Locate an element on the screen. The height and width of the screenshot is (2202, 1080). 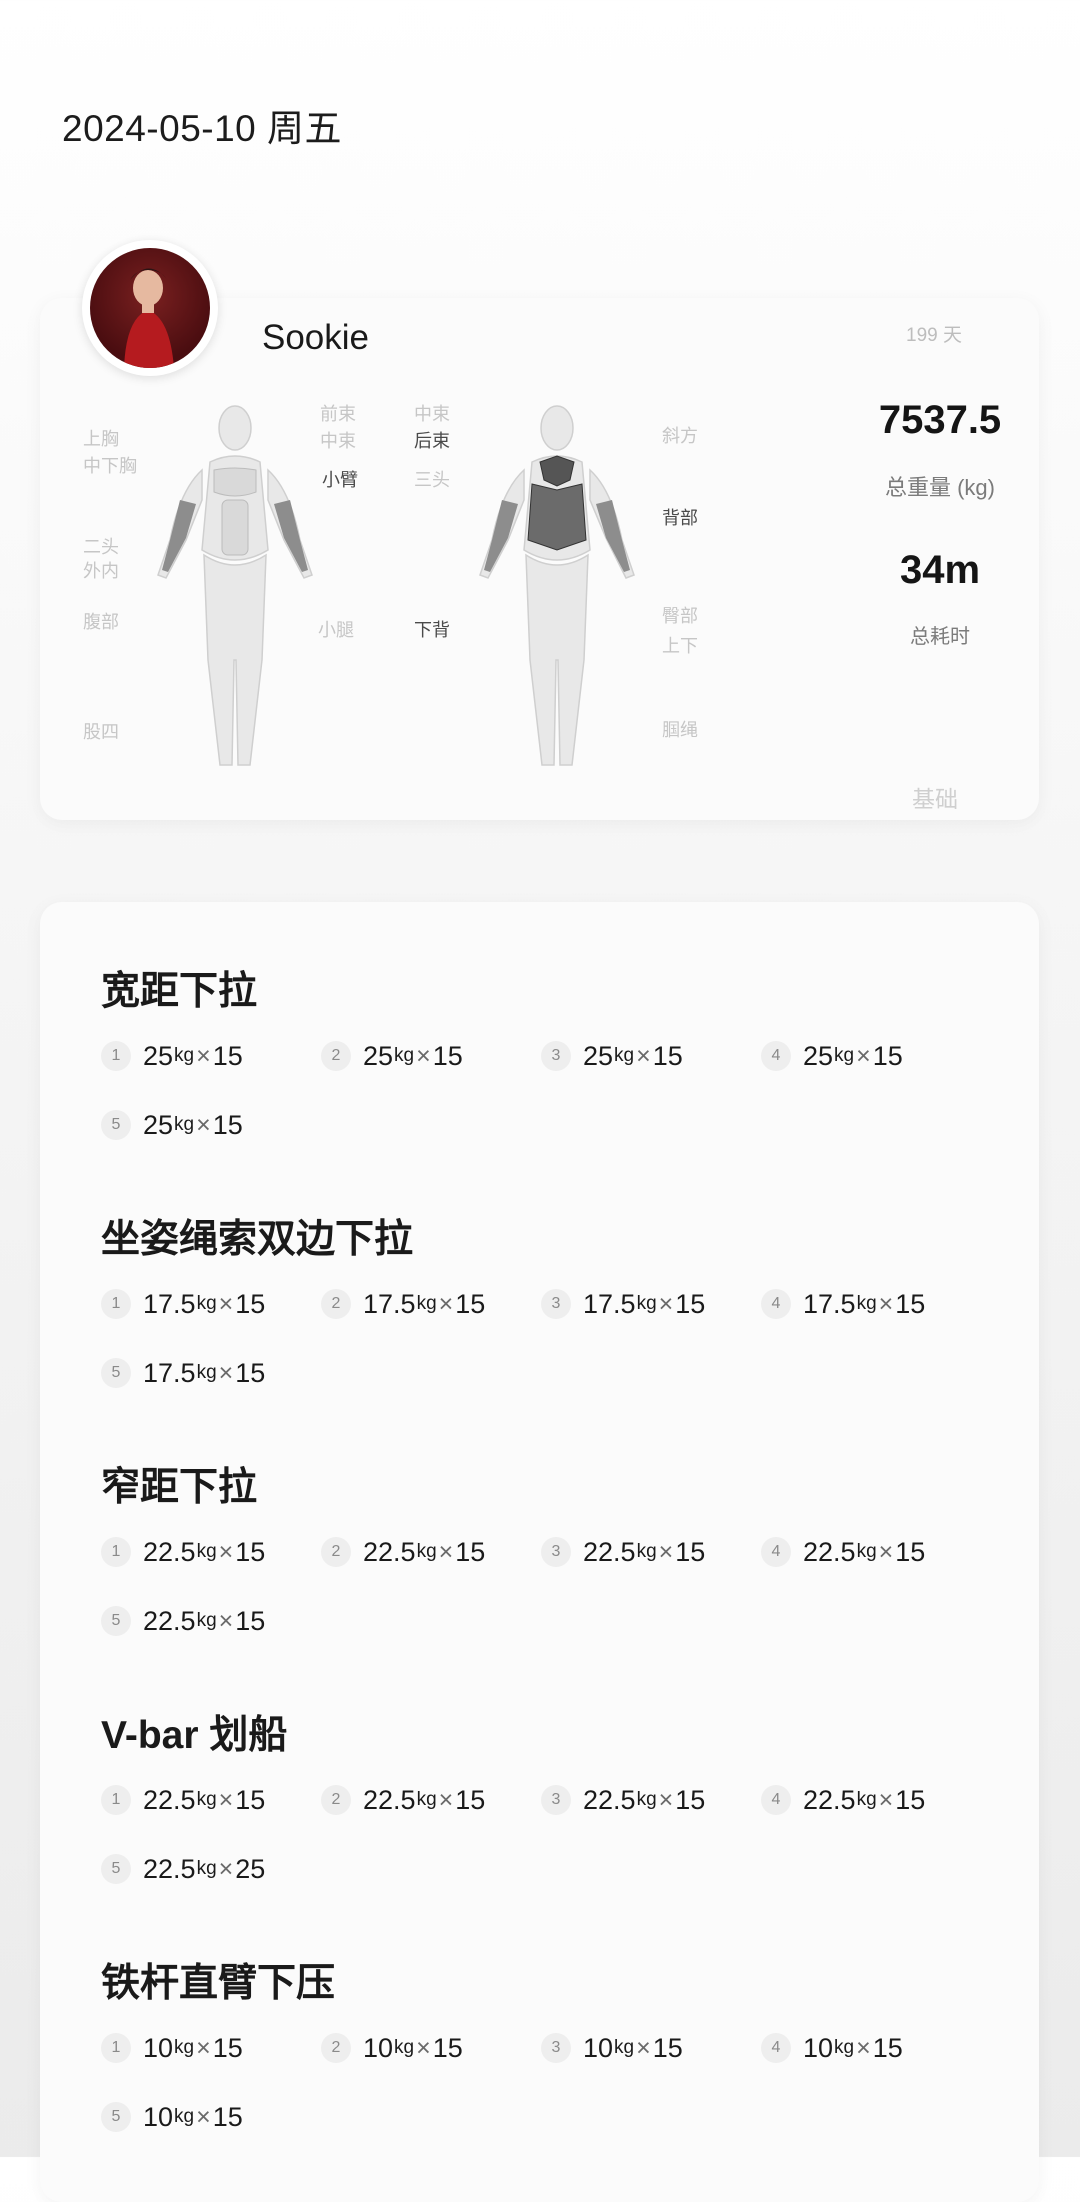
total-time-label: 总耗时 is located at coordinates (940, 637).